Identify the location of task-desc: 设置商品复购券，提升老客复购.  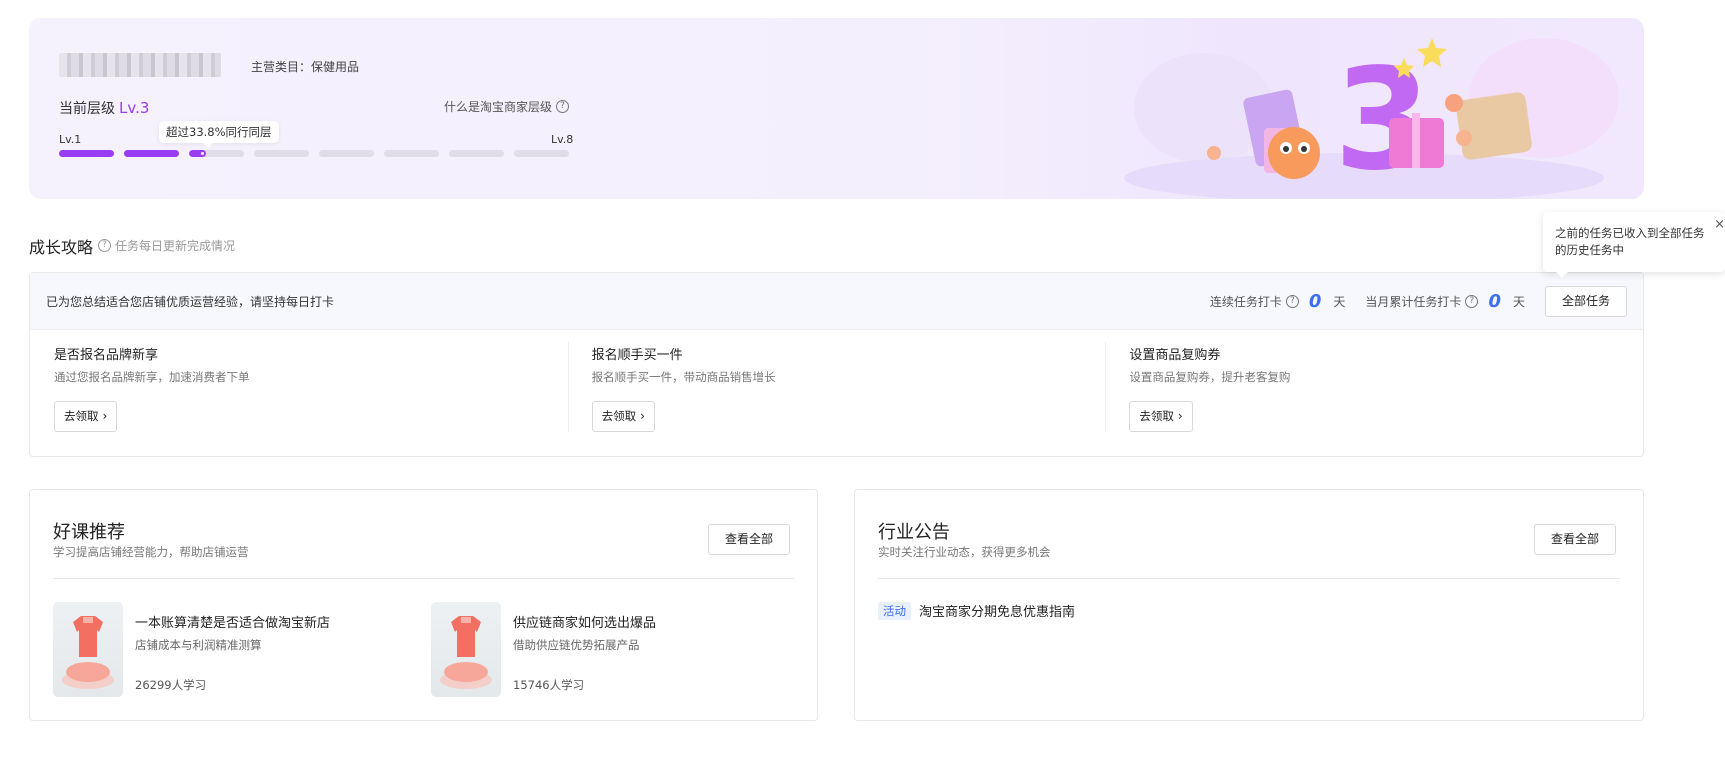
(1210, 377).